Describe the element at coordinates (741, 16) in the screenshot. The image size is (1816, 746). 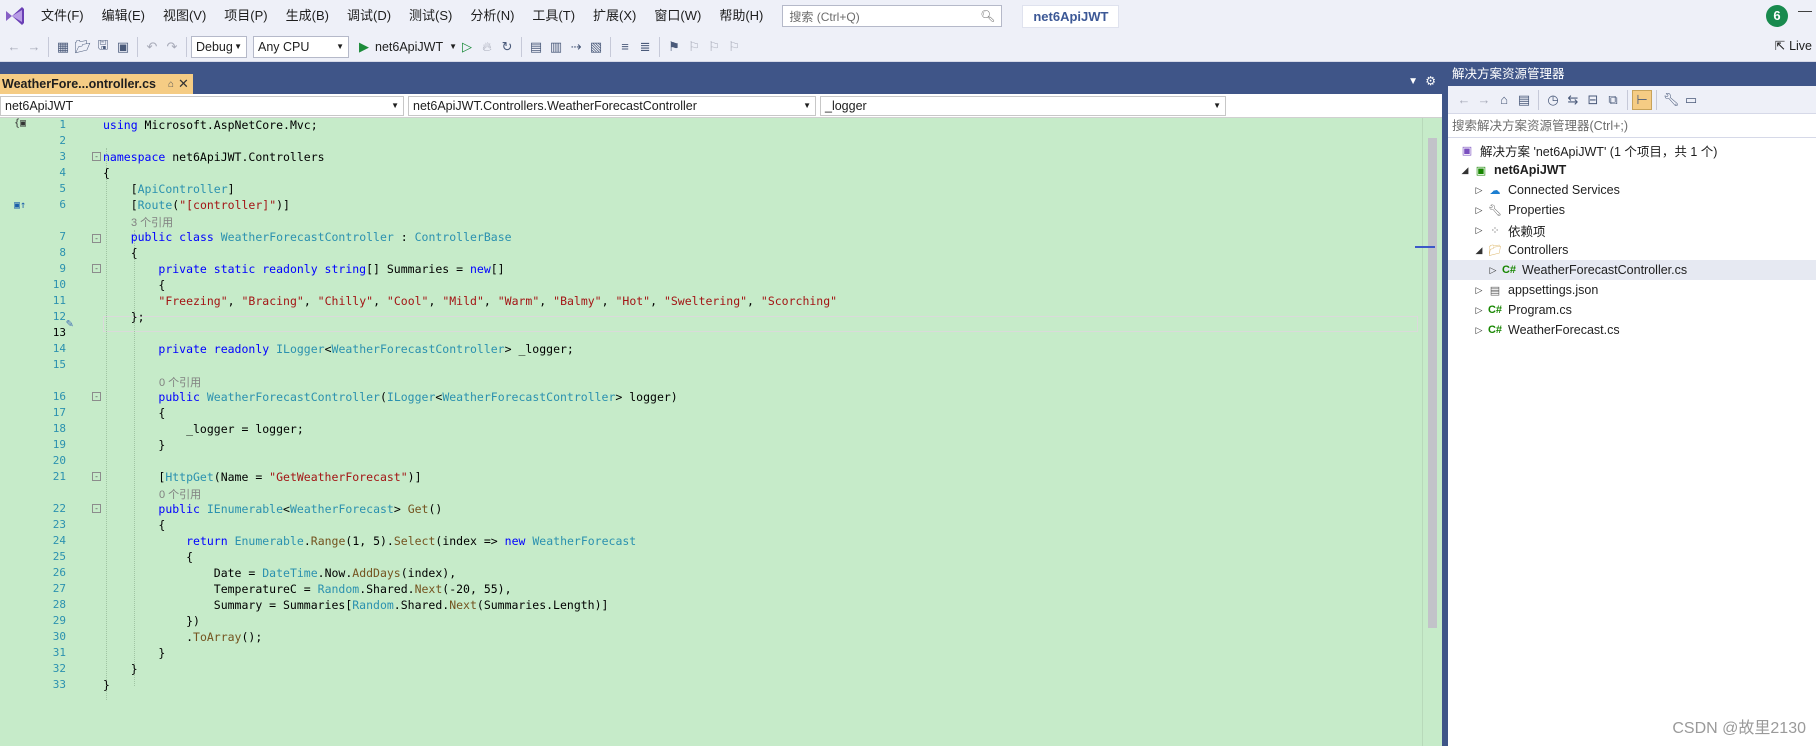
I see `menu-help: 帮助(H)` at that location.